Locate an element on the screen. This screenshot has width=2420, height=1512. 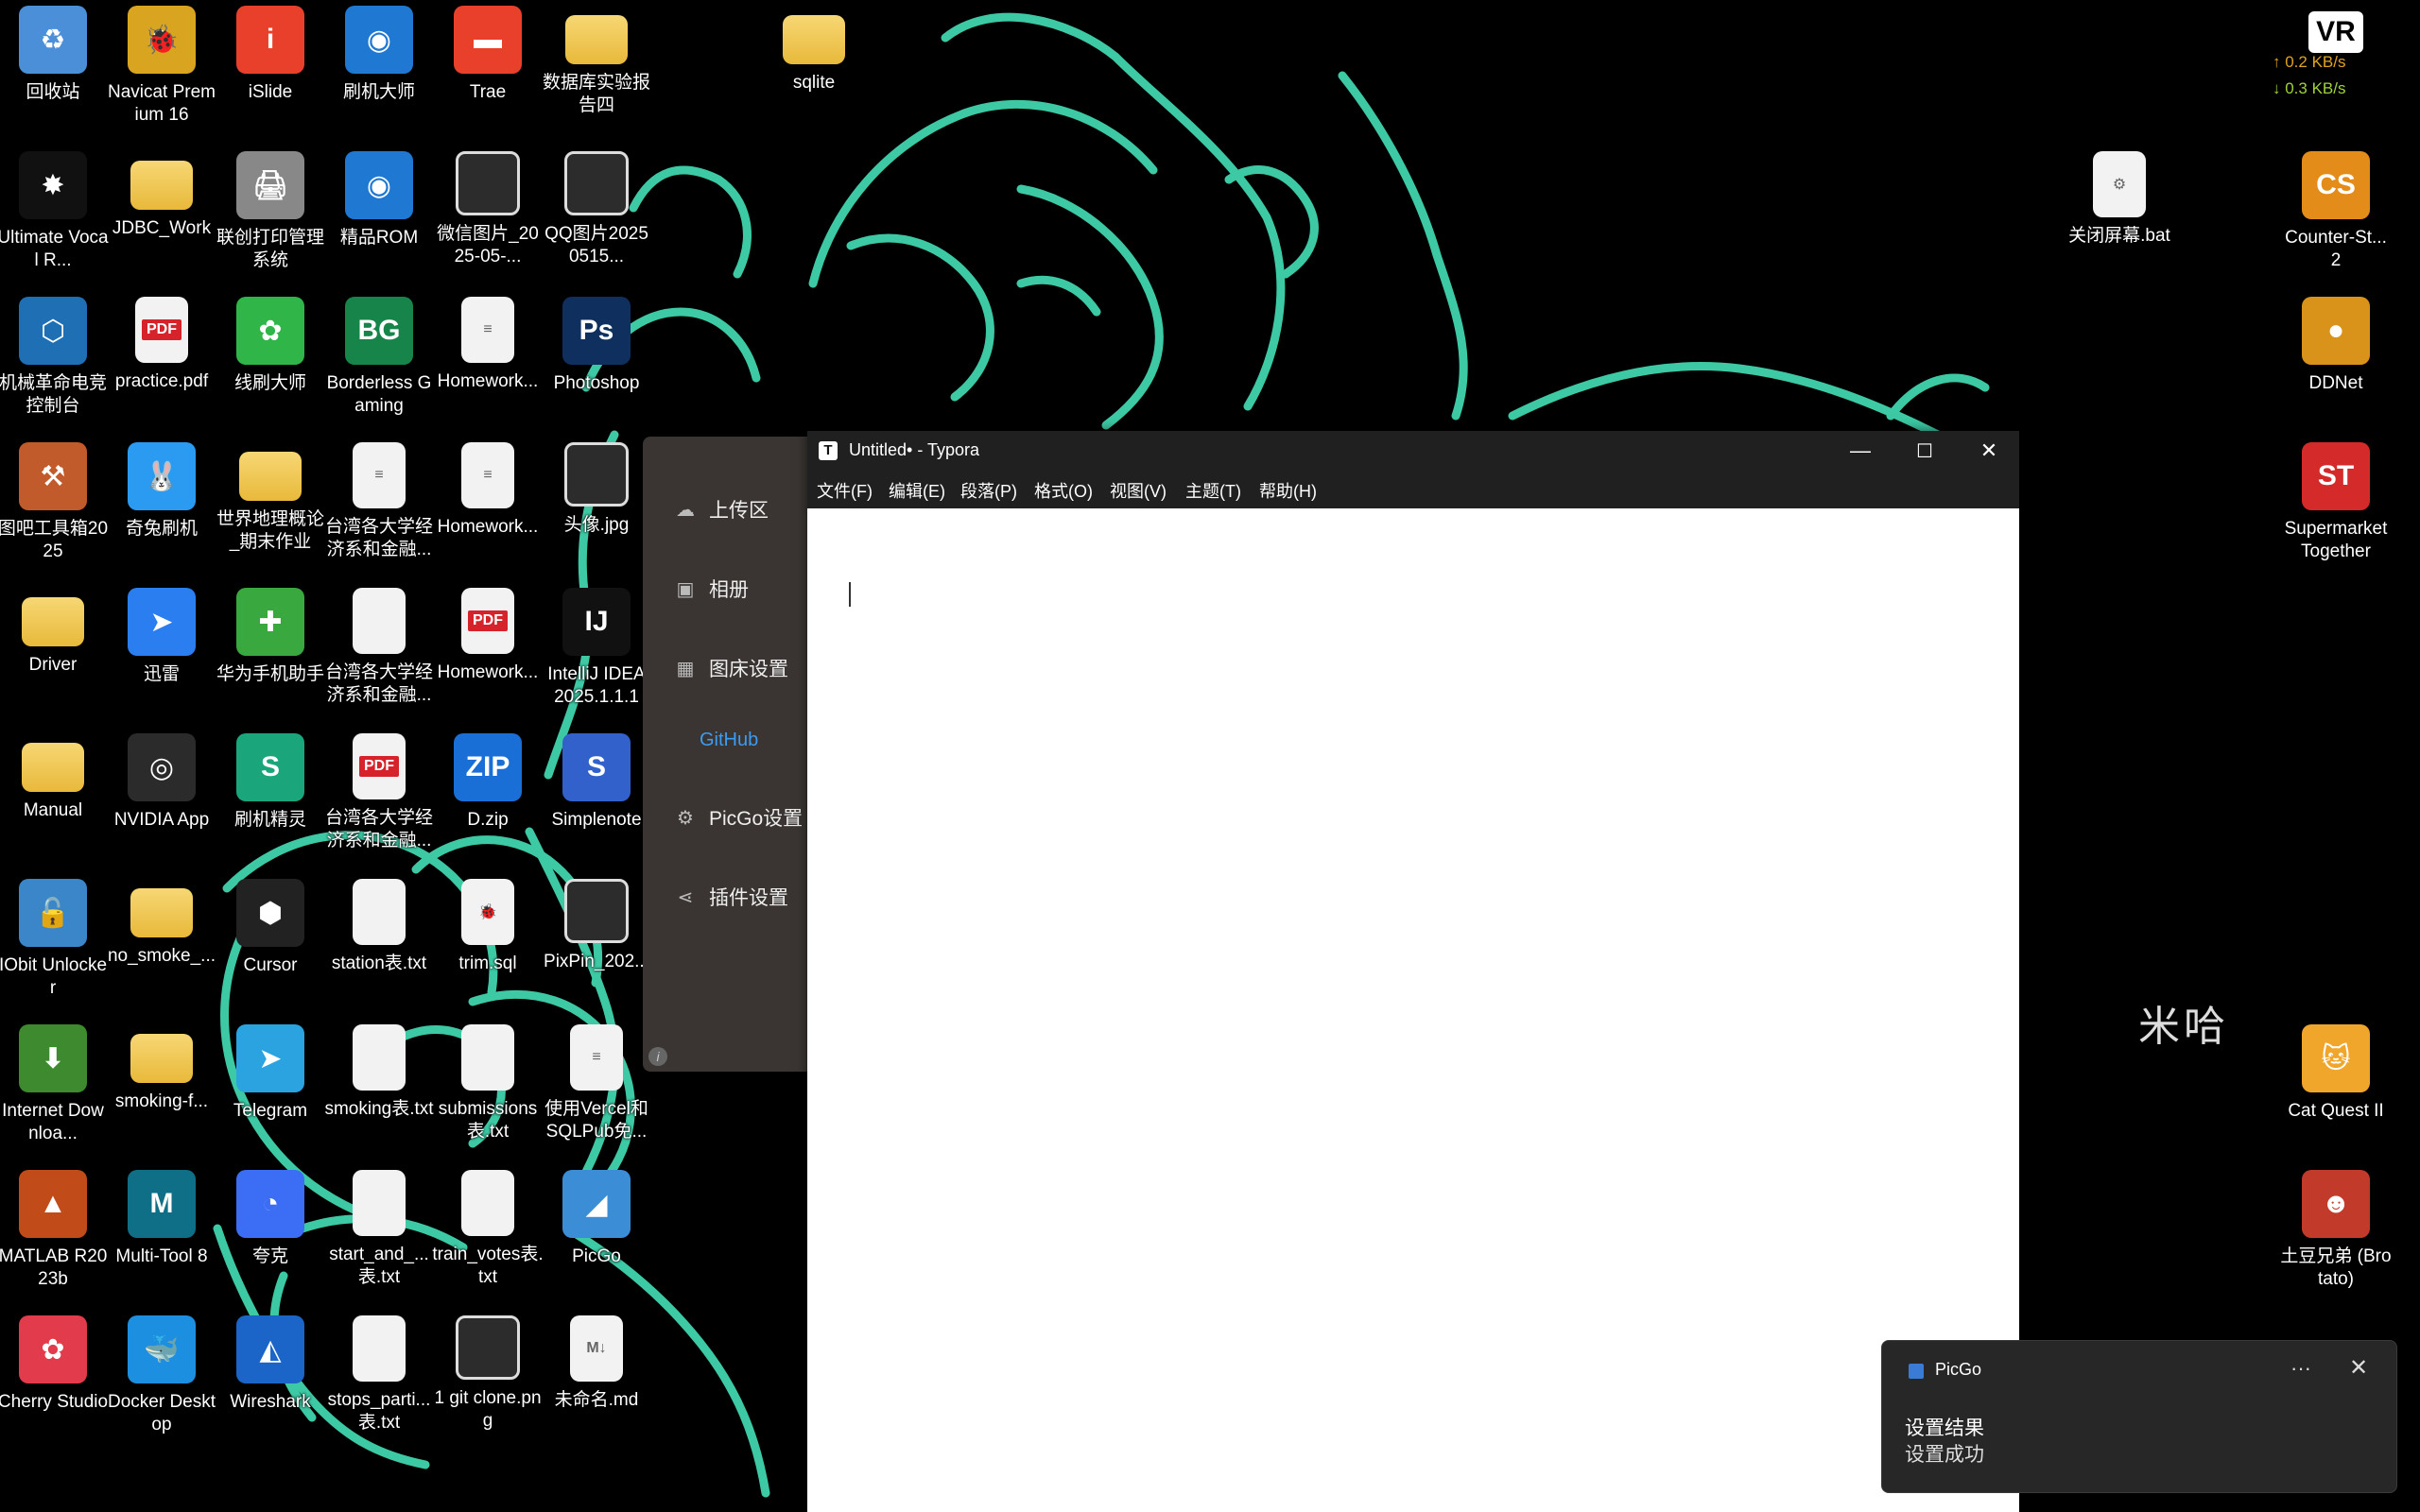
desktop-icon: ▬ Trae is located at coordinates (488, 53).